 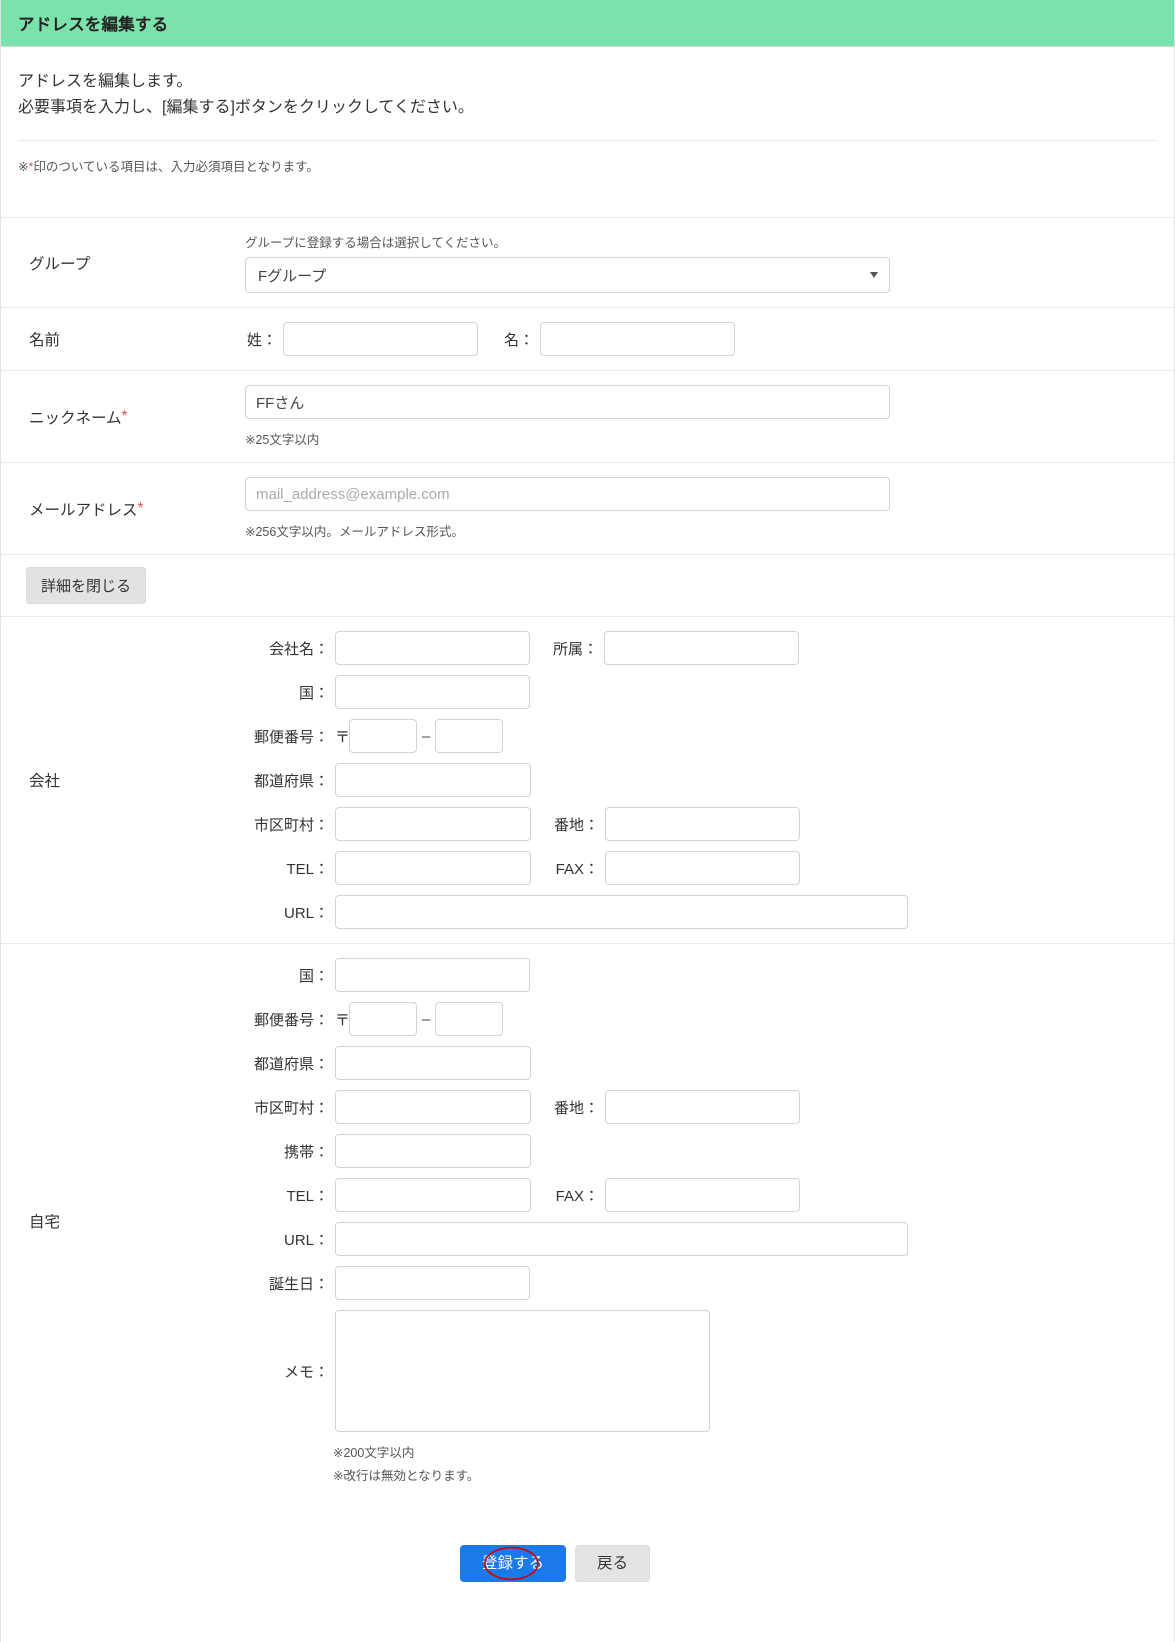 I want to click on home-prefecture-label: 都道府県：, so click(x=291, y=1064).